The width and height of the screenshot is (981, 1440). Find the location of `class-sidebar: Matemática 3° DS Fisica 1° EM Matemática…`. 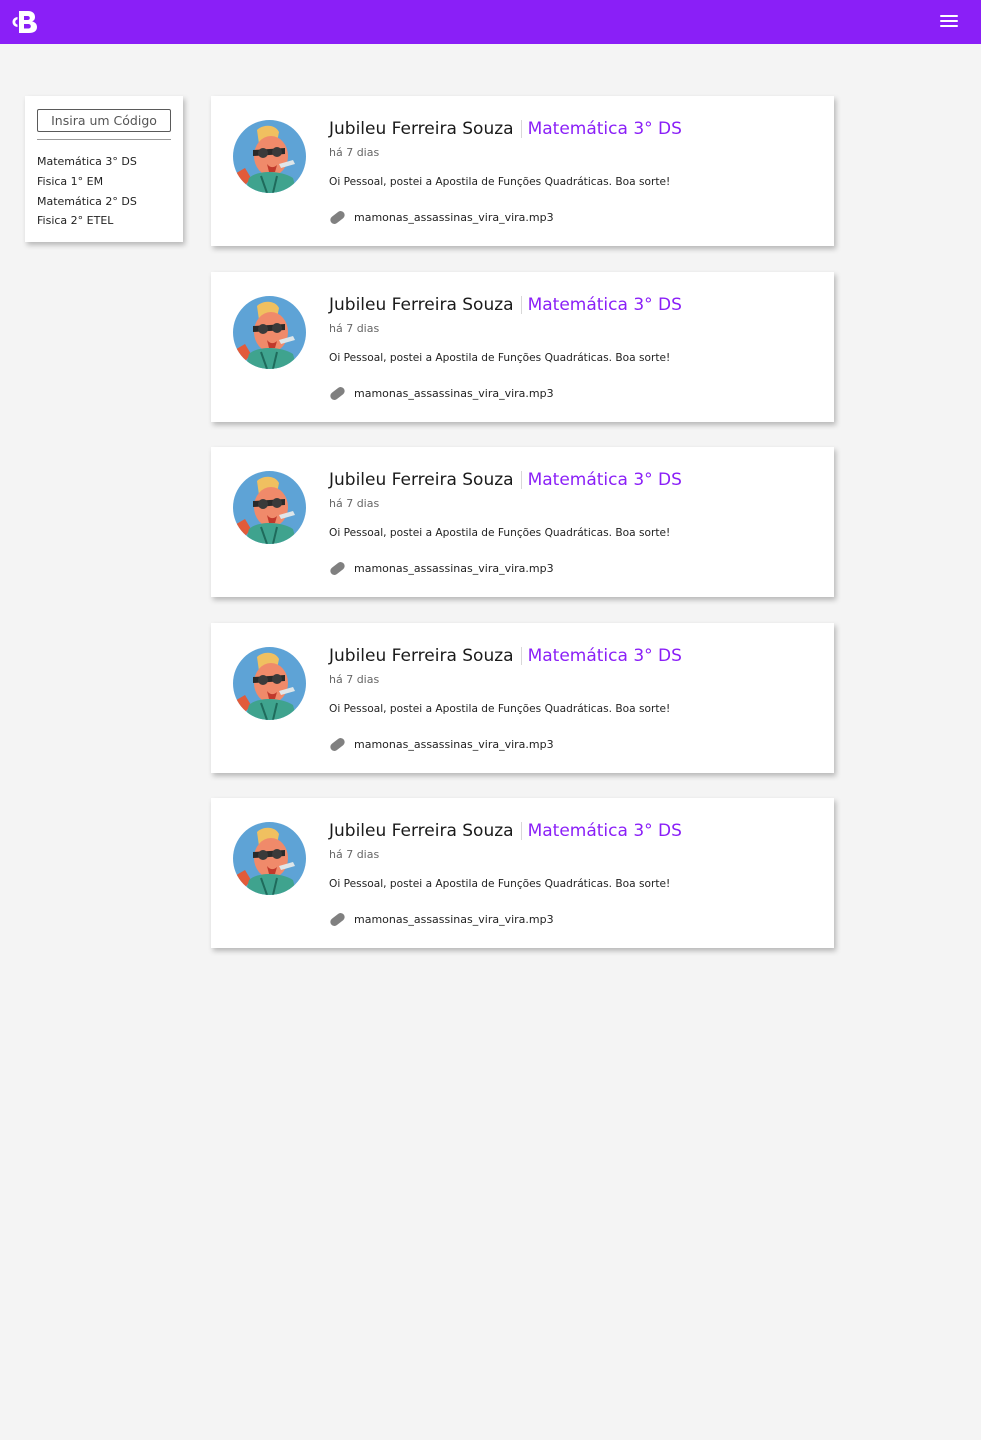

class-sidebar: Matemática 3° DS Fisica 1° EM Matemática… is located at coordinates (104, 169).